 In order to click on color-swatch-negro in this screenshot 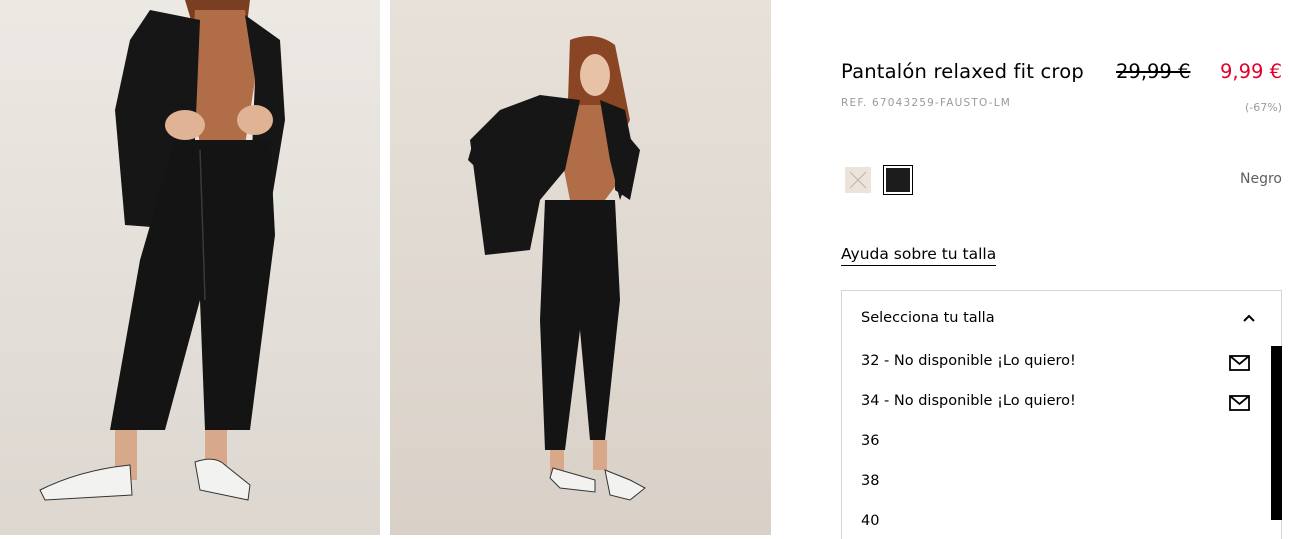, I will do `click(898, 180)`.